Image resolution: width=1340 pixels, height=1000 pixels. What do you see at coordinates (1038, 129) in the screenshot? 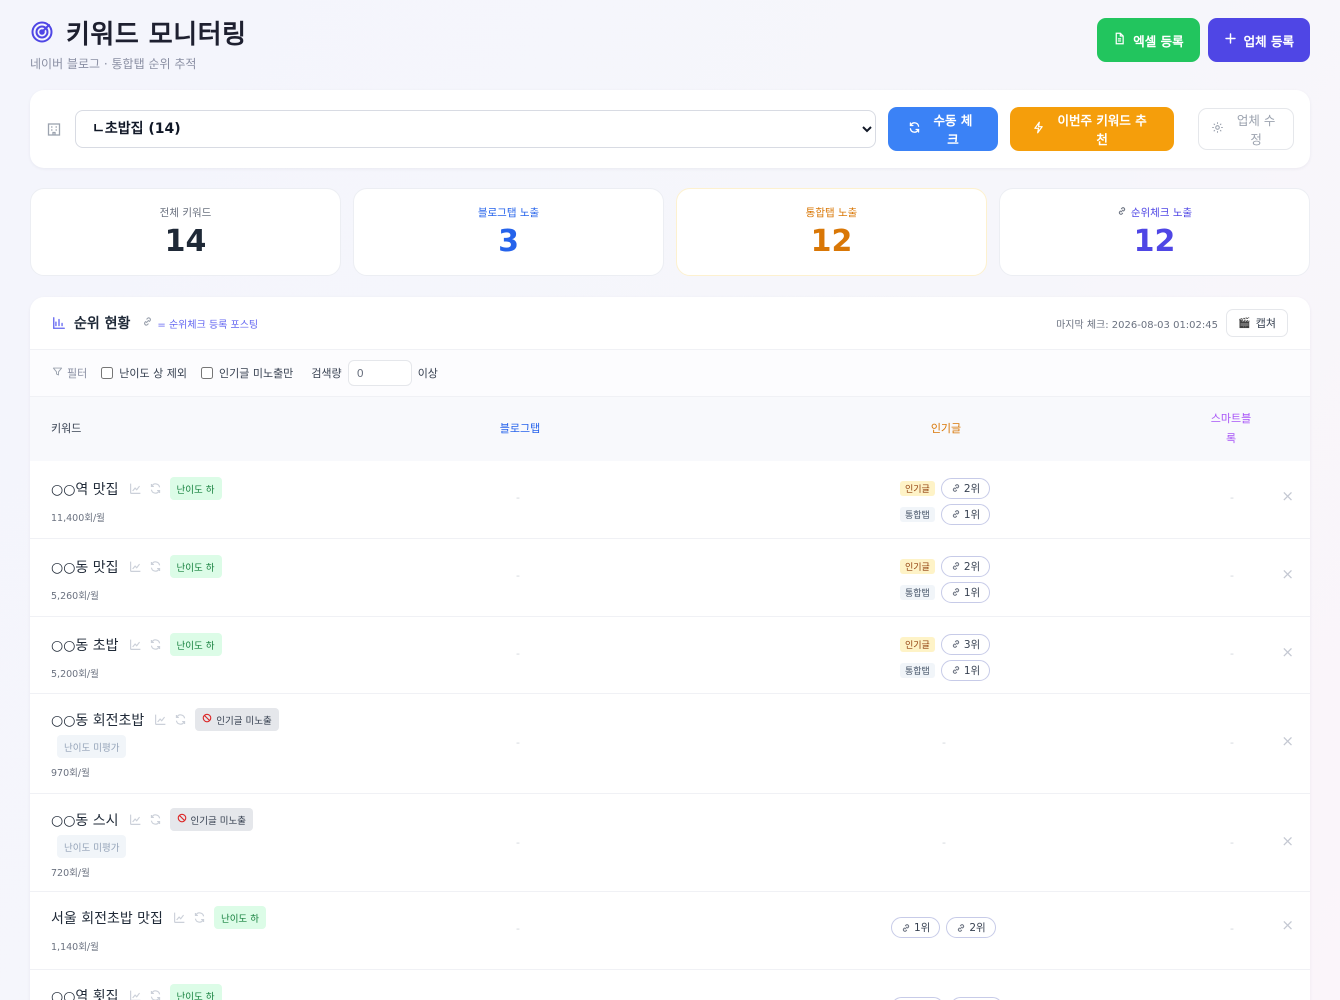
I see `lightning-icon` at bounding box center [1038, 129].